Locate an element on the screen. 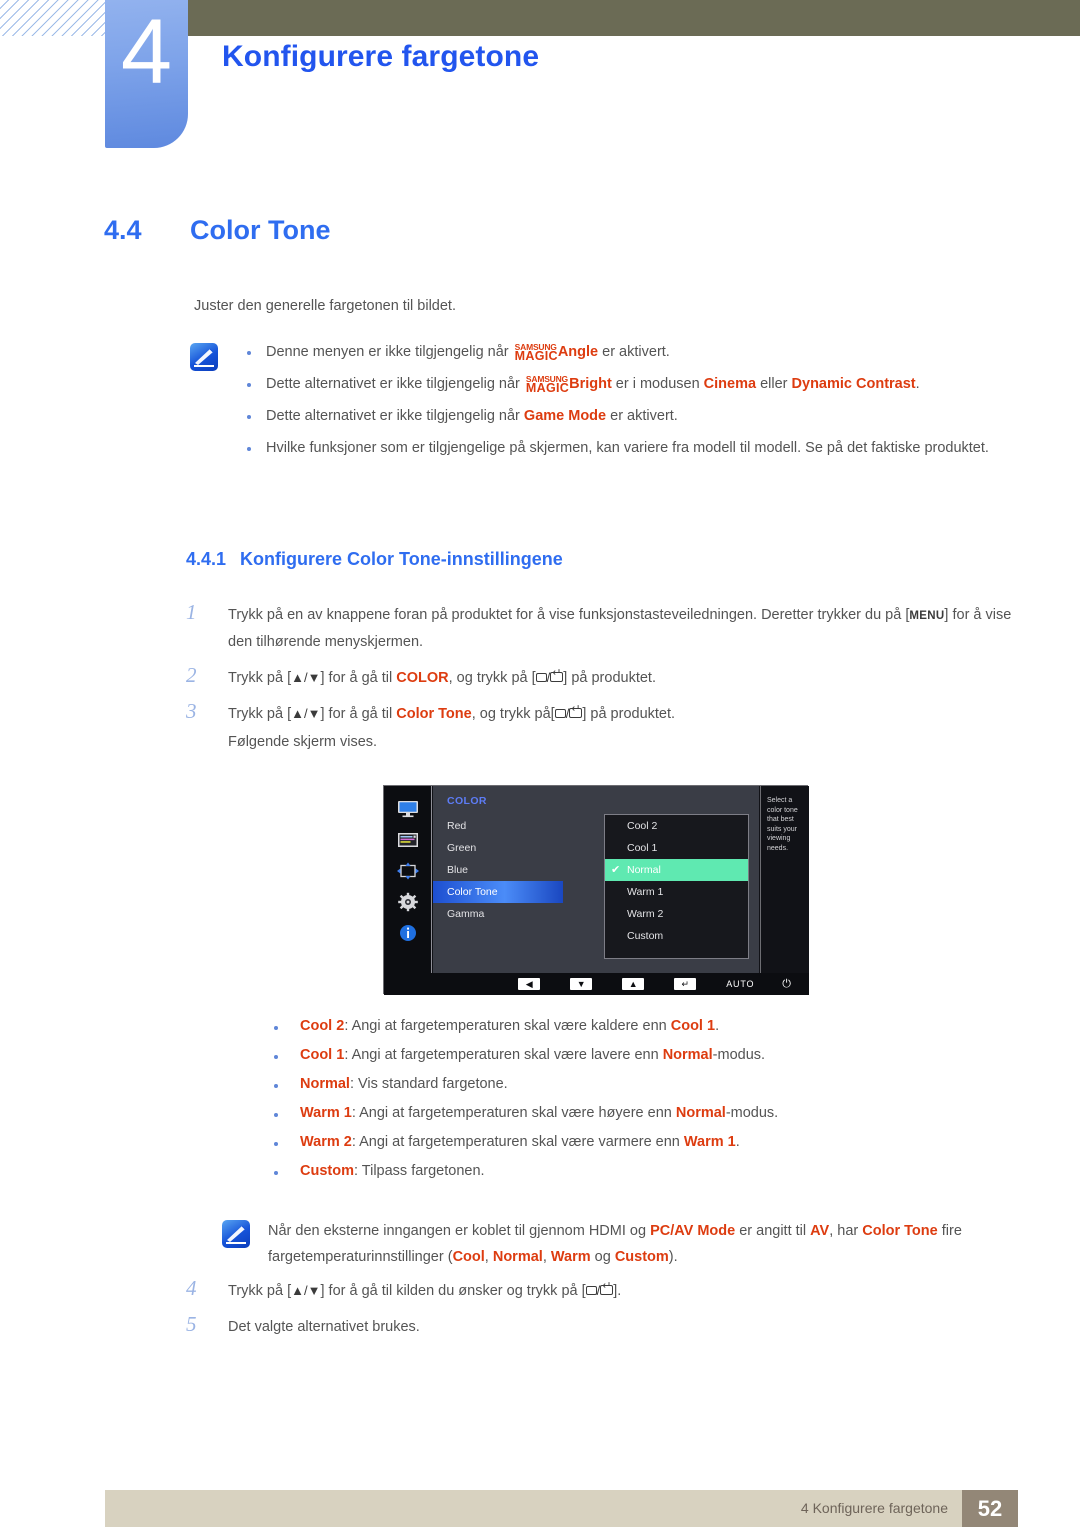 The width and height of the screenshot is (1080, 1527). section-heading: 4.4 Color Tone is located at coordinates (534, 230).